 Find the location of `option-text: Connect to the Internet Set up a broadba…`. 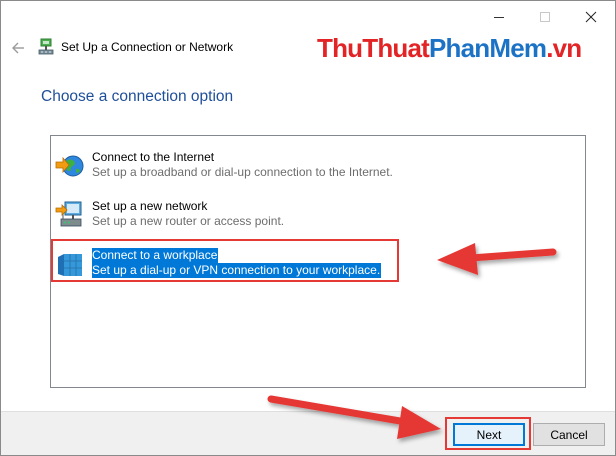

option-text: Connect to the Internet Set up a broadba… is located at coordinates (242, 165).